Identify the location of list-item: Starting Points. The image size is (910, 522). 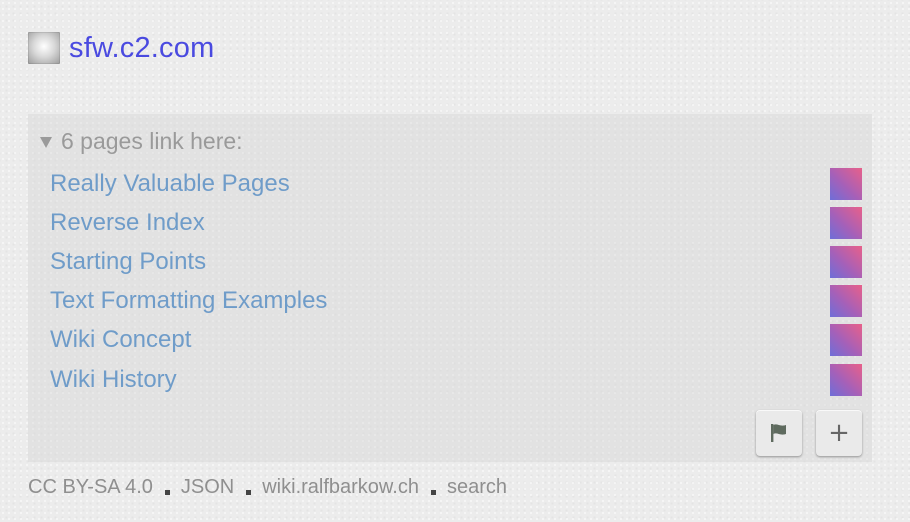
(456, 261).